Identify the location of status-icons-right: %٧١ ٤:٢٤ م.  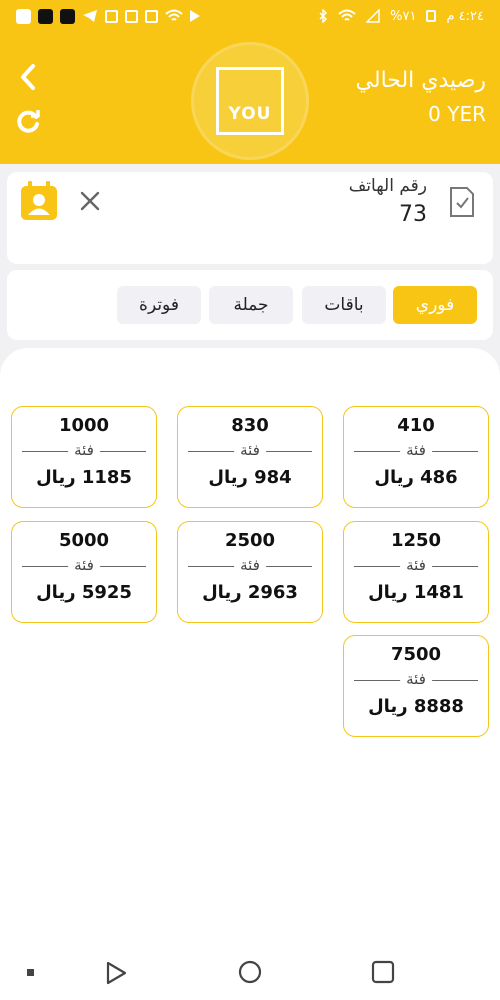
(401, 16).